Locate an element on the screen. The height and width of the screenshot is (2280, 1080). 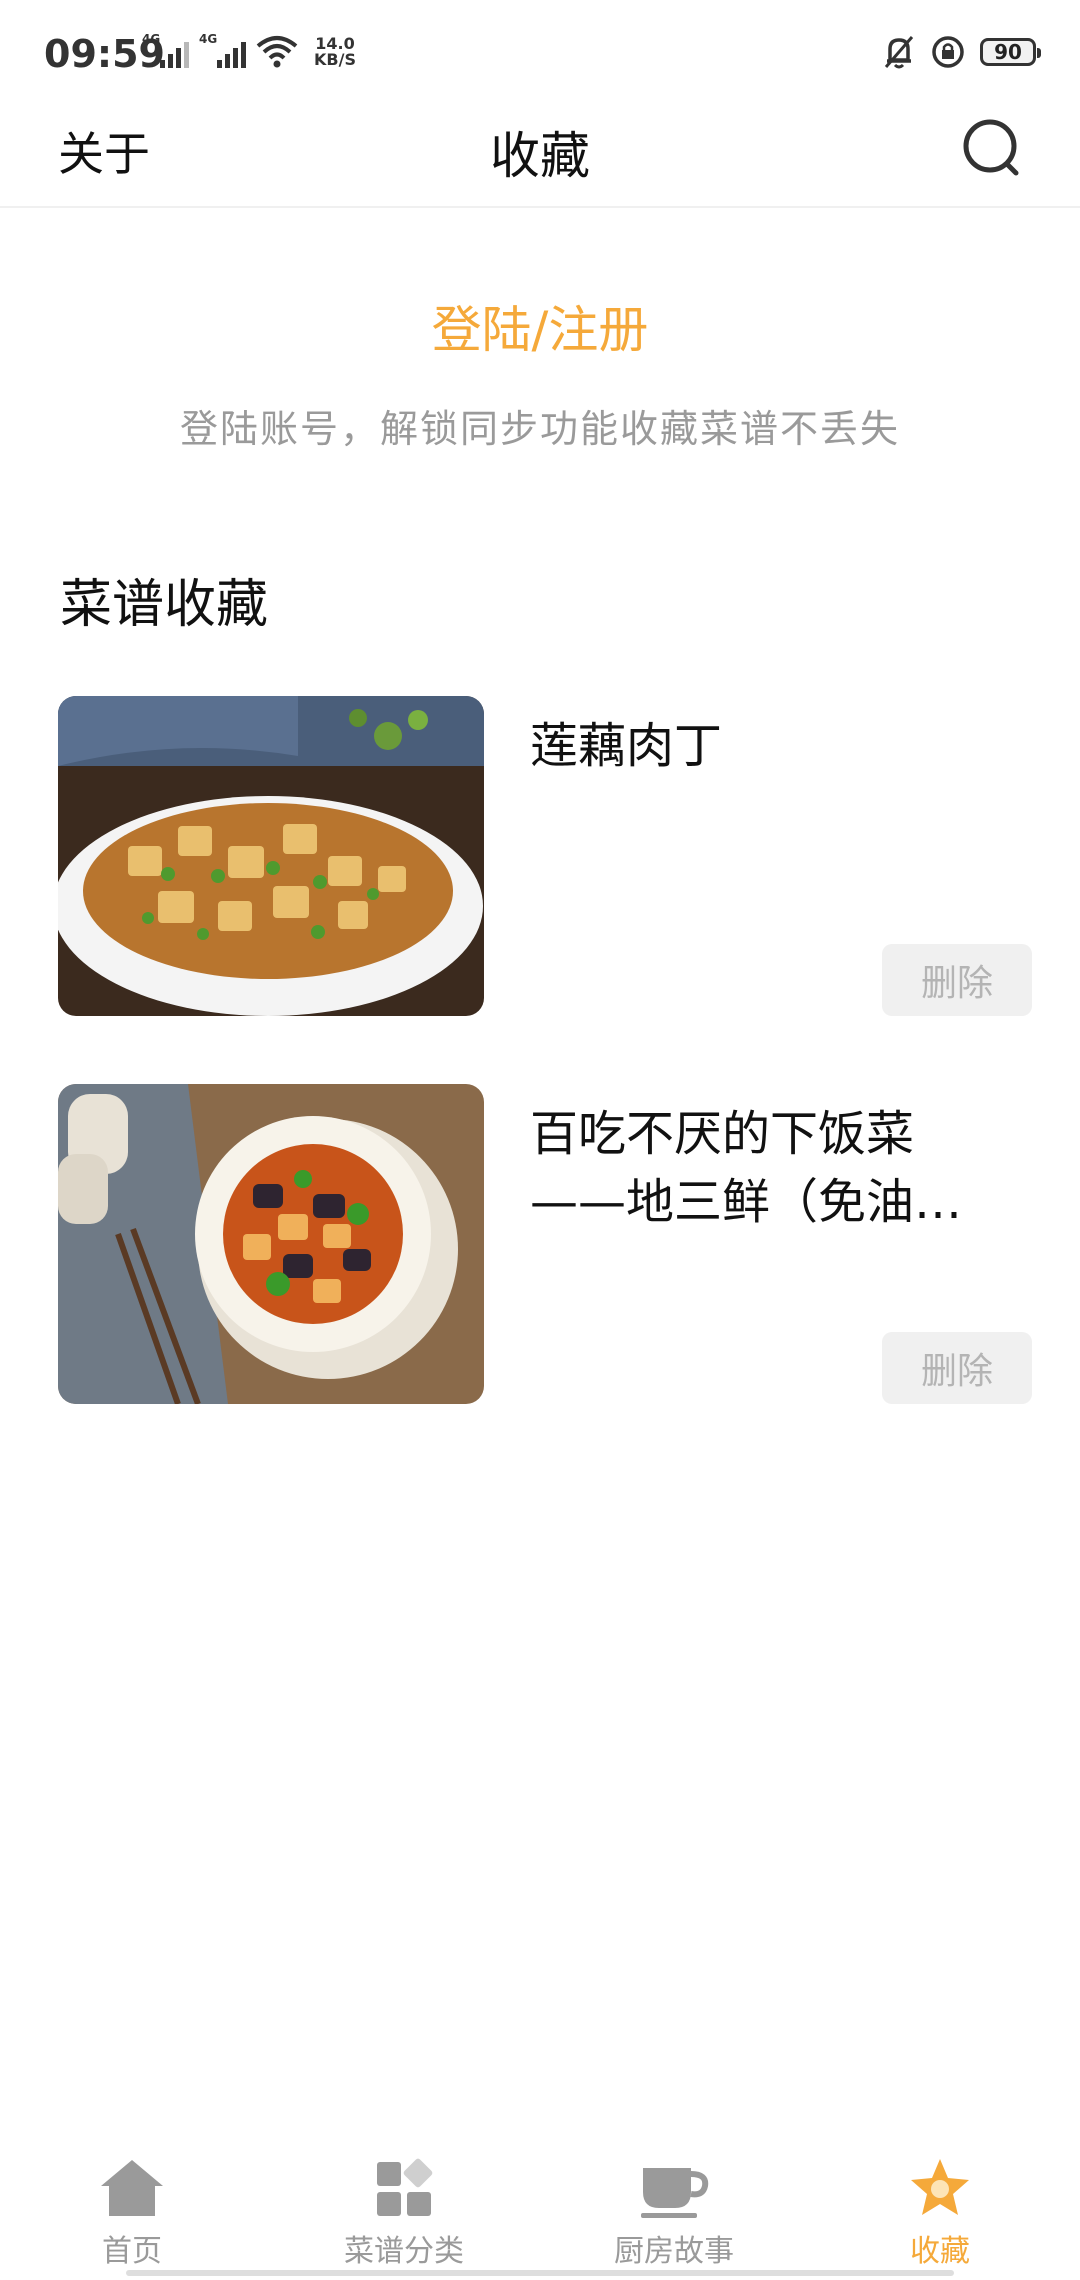
nav-item-favorites: 收藏 is located at coordinates (940, 2213).